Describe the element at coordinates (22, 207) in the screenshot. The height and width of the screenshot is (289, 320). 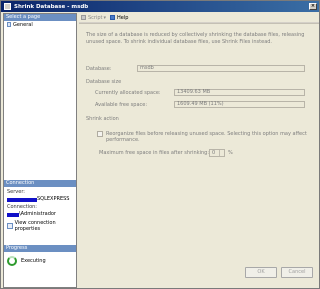
I see `connection-label: Connection:` at that location.